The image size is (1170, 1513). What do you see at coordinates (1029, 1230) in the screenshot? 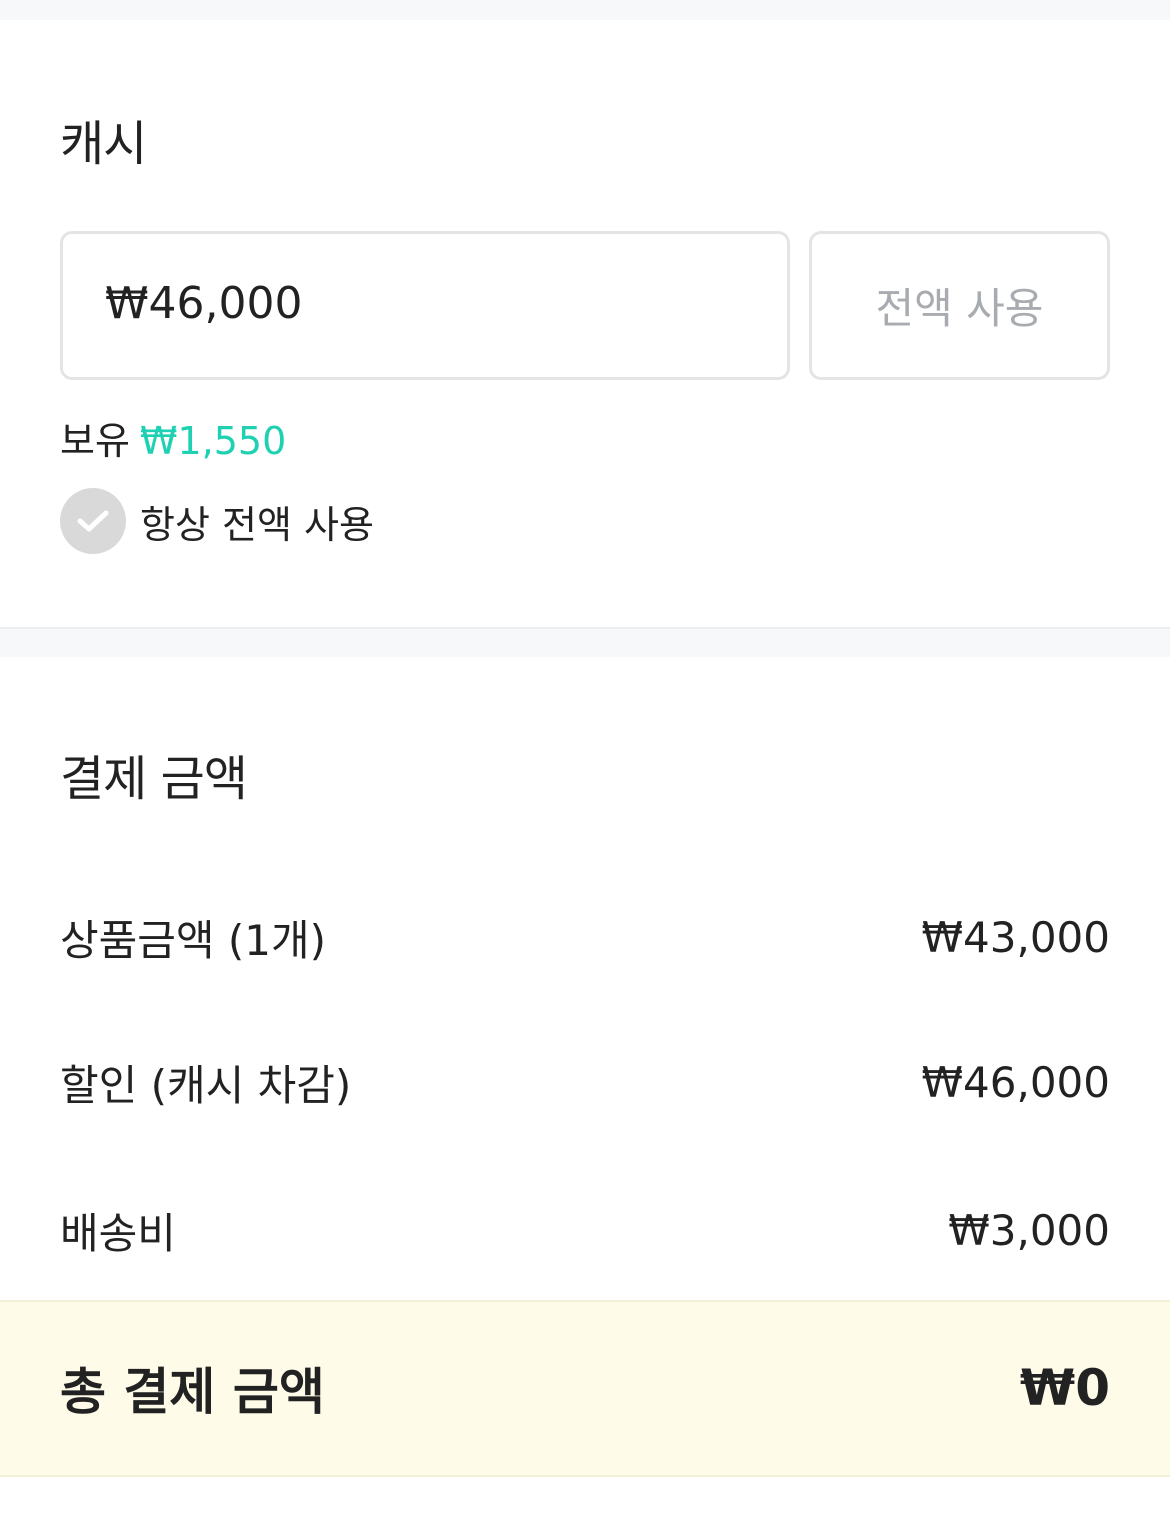
I see `shipping-value: ₩3,000` at bounding box center [1029, 1230].